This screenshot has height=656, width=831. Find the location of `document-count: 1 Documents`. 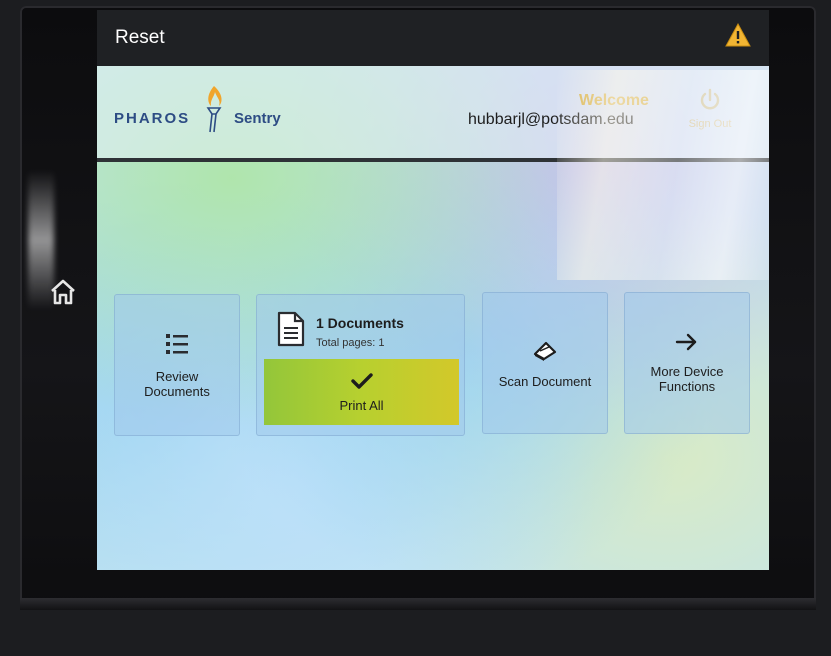

document-count: 1 Documents is located at coordinates (360, 323).